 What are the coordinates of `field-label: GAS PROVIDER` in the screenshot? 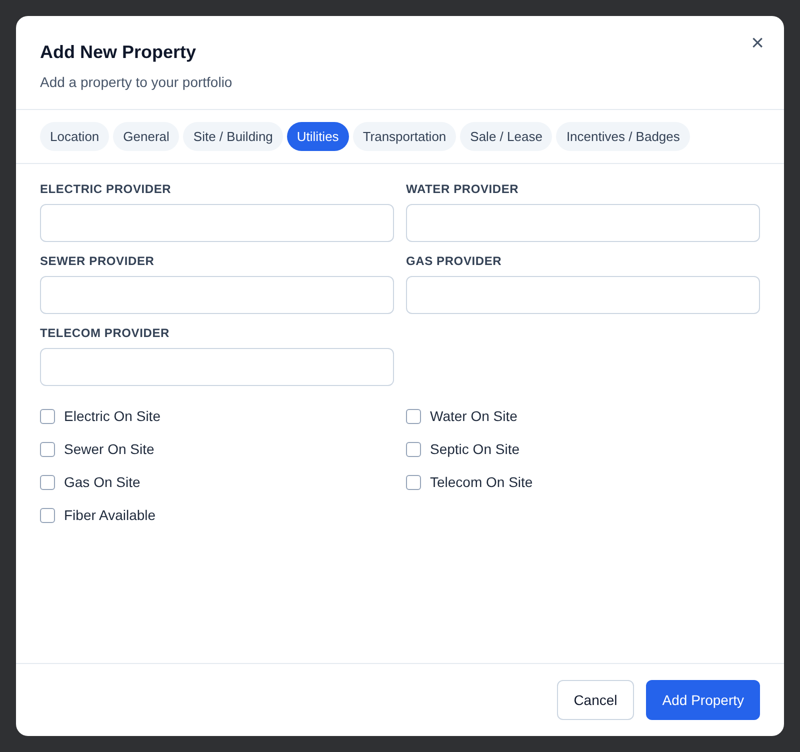 It's located at (454, 261).